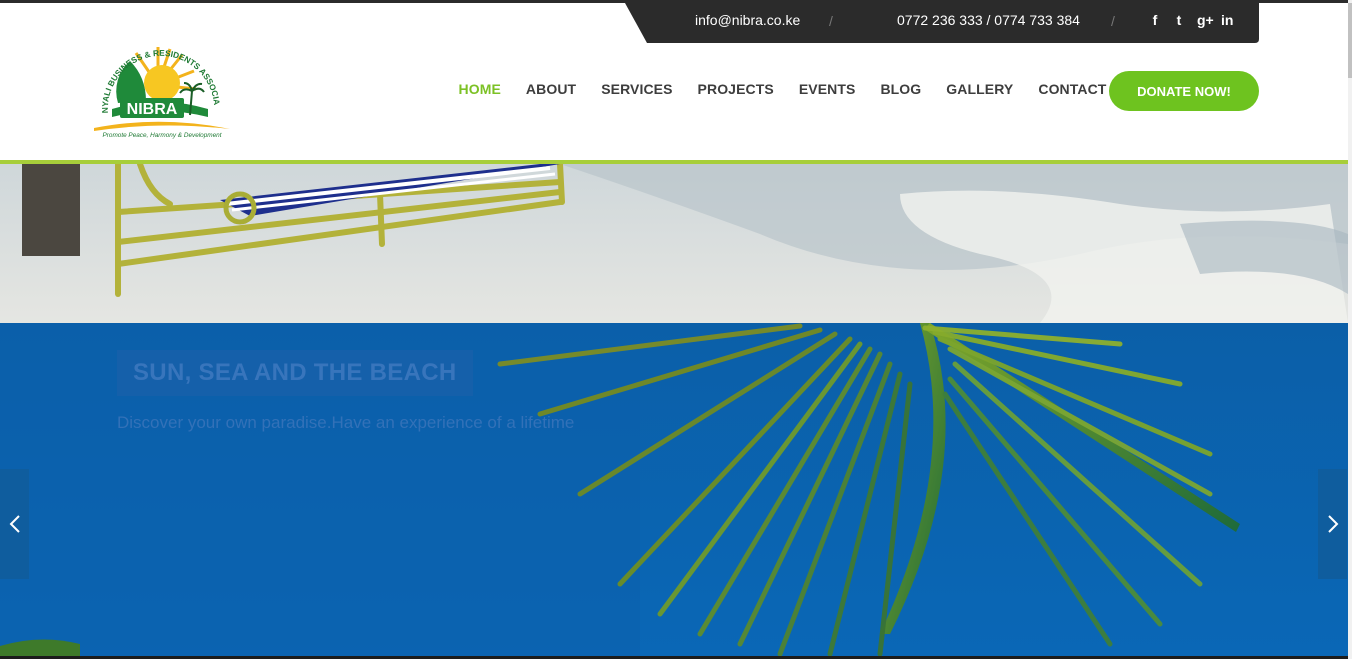 This screenshot has height=659, width=1352. Describe the element at coordinates (637, 91) in the screenshot. I see `nav-item-services: SERVICES` at that location.